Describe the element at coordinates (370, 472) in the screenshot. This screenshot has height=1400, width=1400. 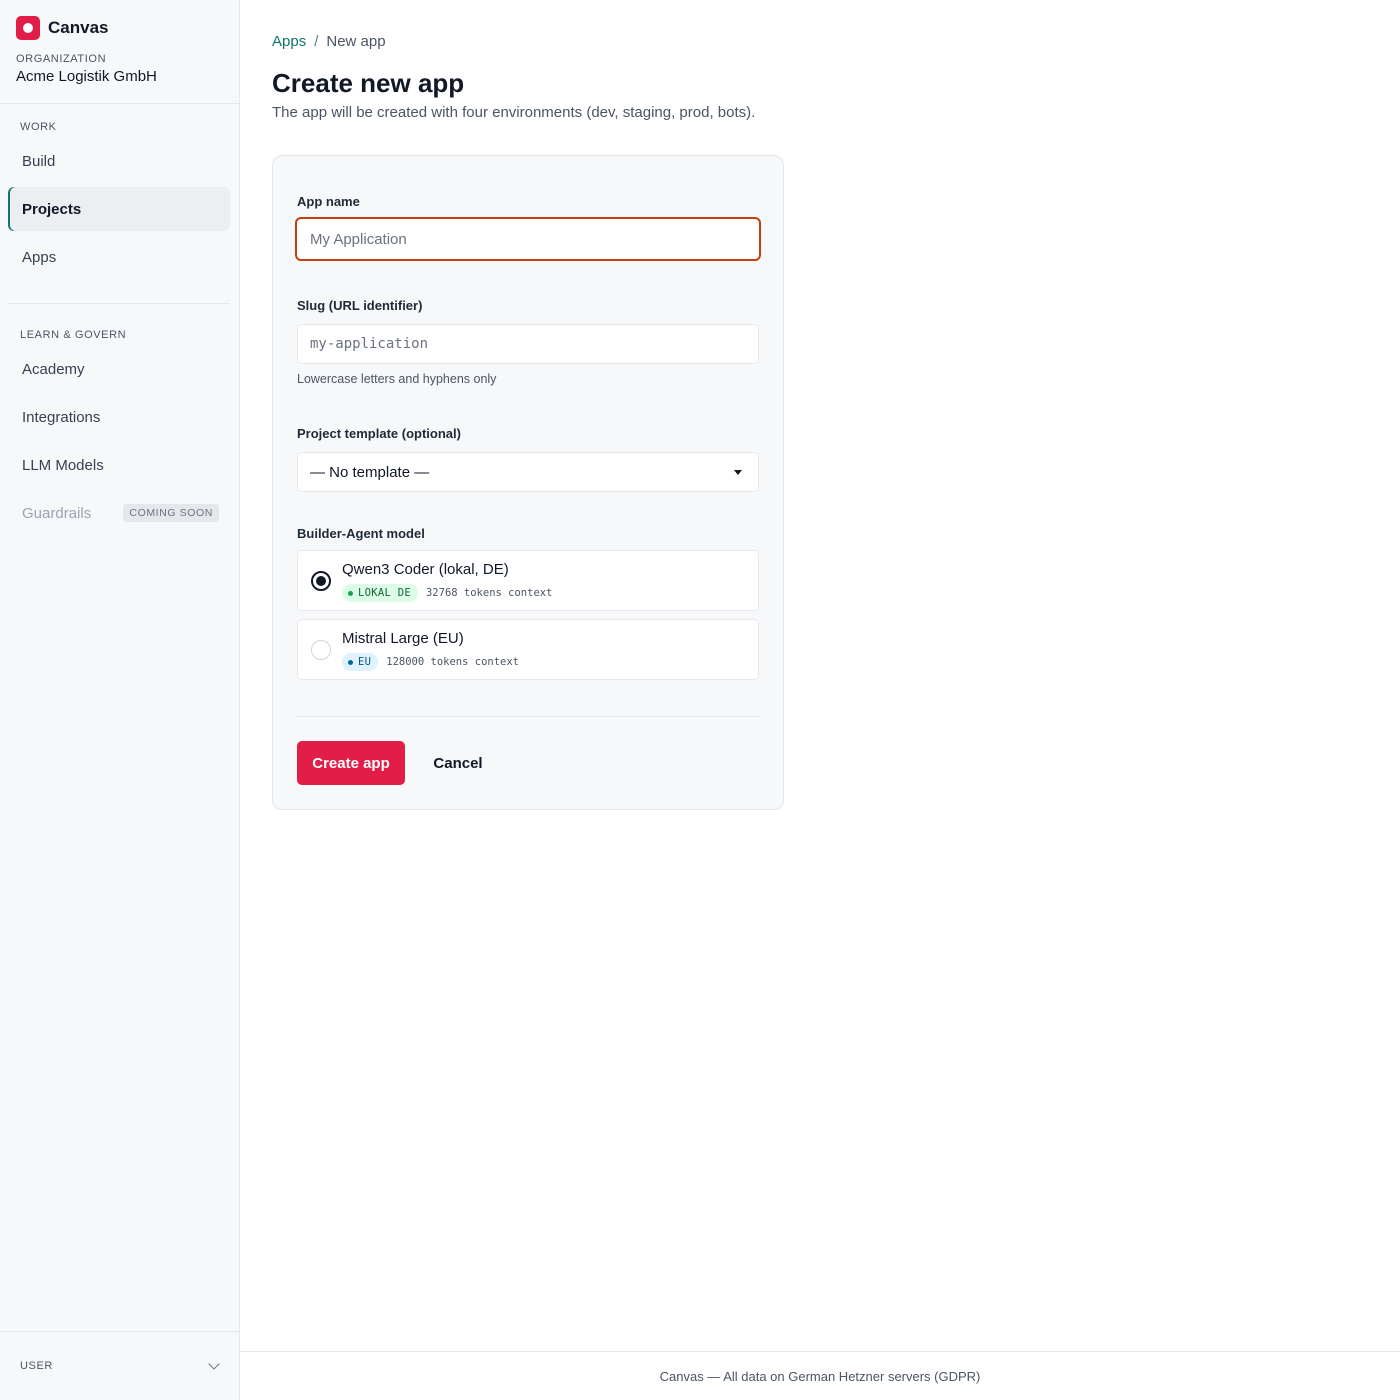
I see `template-selected-value: — No template —` at that location.